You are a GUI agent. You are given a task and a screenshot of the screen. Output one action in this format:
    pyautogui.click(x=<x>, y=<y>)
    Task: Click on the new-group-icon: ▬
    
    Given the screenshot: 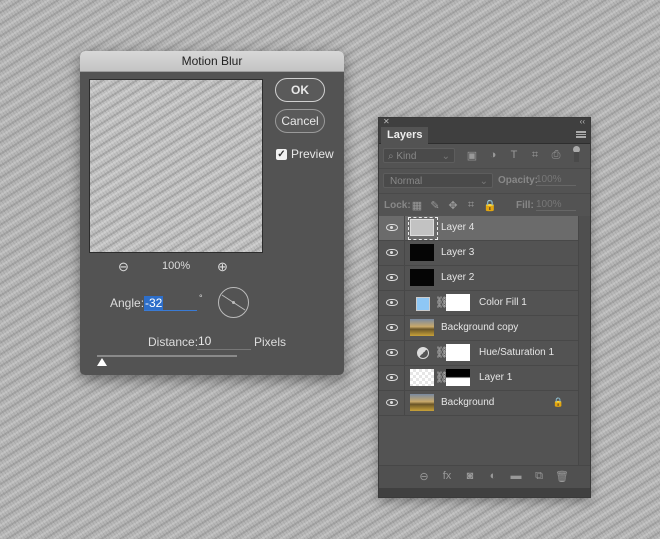 What is the action you would take?
    pyautogui.click(x=516, y=476)
    